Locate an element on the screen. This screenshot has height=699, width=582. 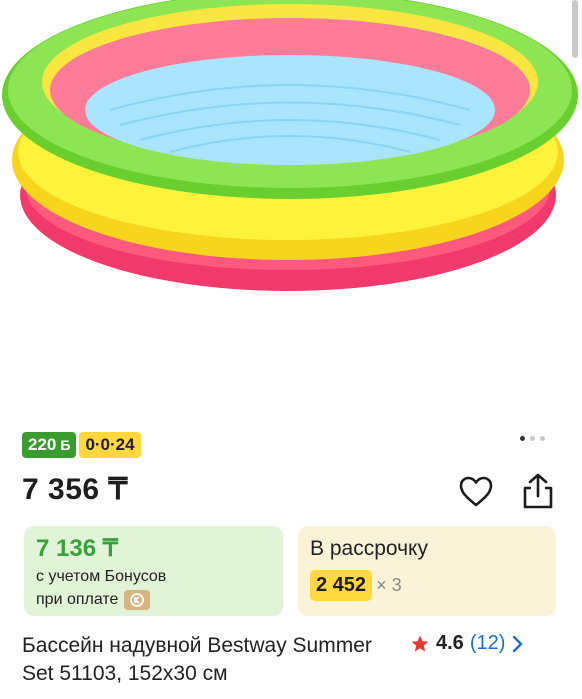
heart-icon is located at coordinates (476, 492).